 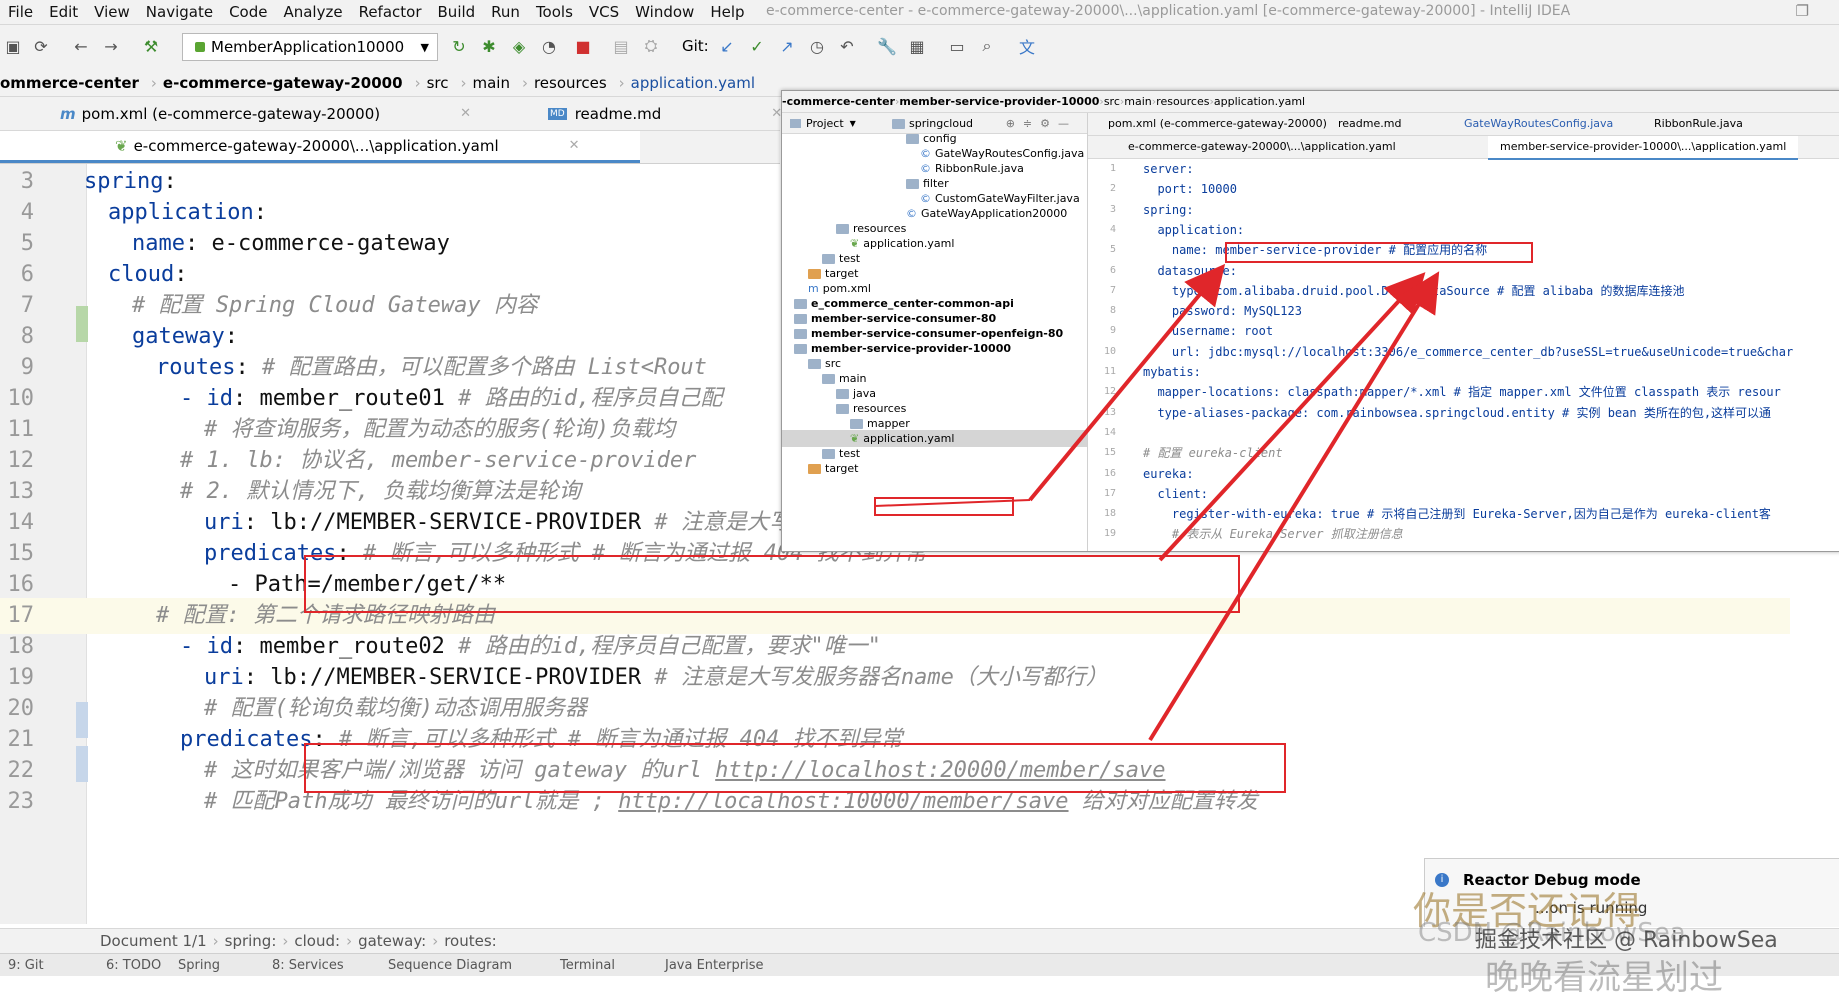 What do you see at coordinates (251, 941) in the screenshot?
I see `status-path-item: spring:` at bounding box center [251, 941].